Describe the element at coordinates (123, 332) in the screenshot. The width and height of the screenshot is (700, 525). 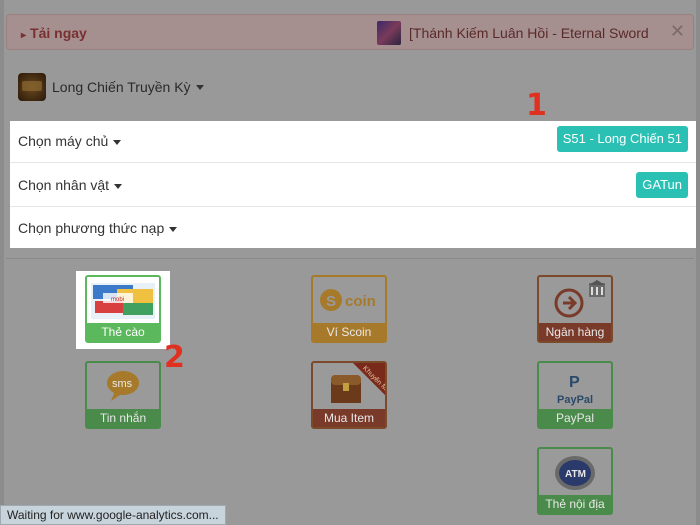
I see `payment-label: Thẻ cào` at that location.